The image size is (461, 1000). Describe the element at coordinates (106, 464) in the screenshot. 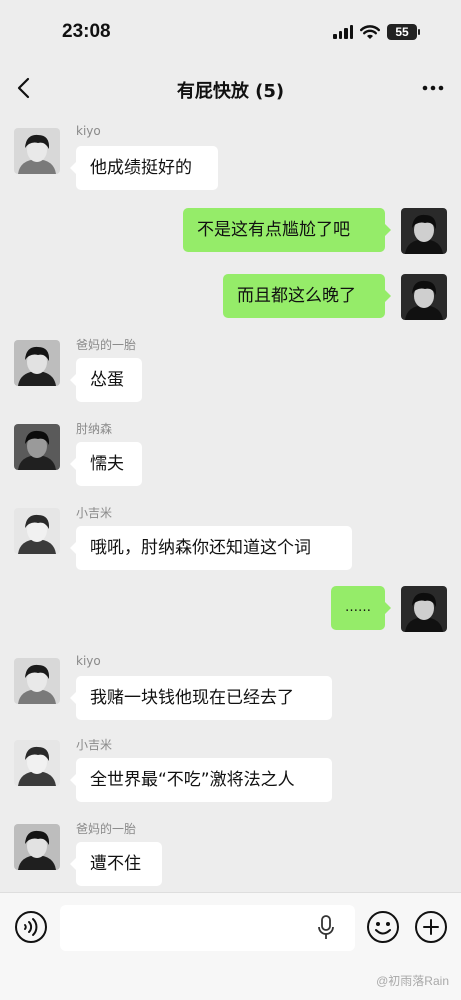

I see `message-bubble: 懦夫` at that location.